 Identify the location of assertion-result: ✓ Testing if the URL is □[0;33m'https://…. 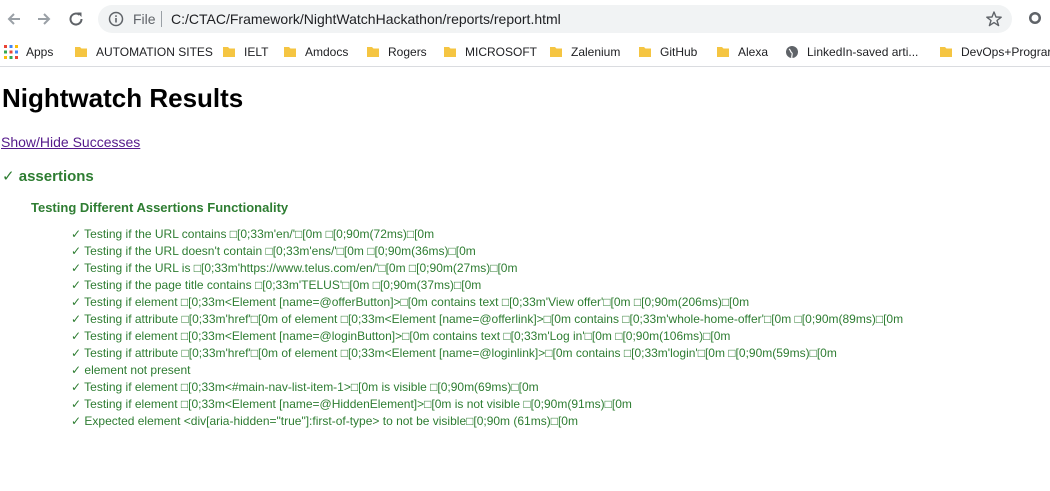
(294, 268).